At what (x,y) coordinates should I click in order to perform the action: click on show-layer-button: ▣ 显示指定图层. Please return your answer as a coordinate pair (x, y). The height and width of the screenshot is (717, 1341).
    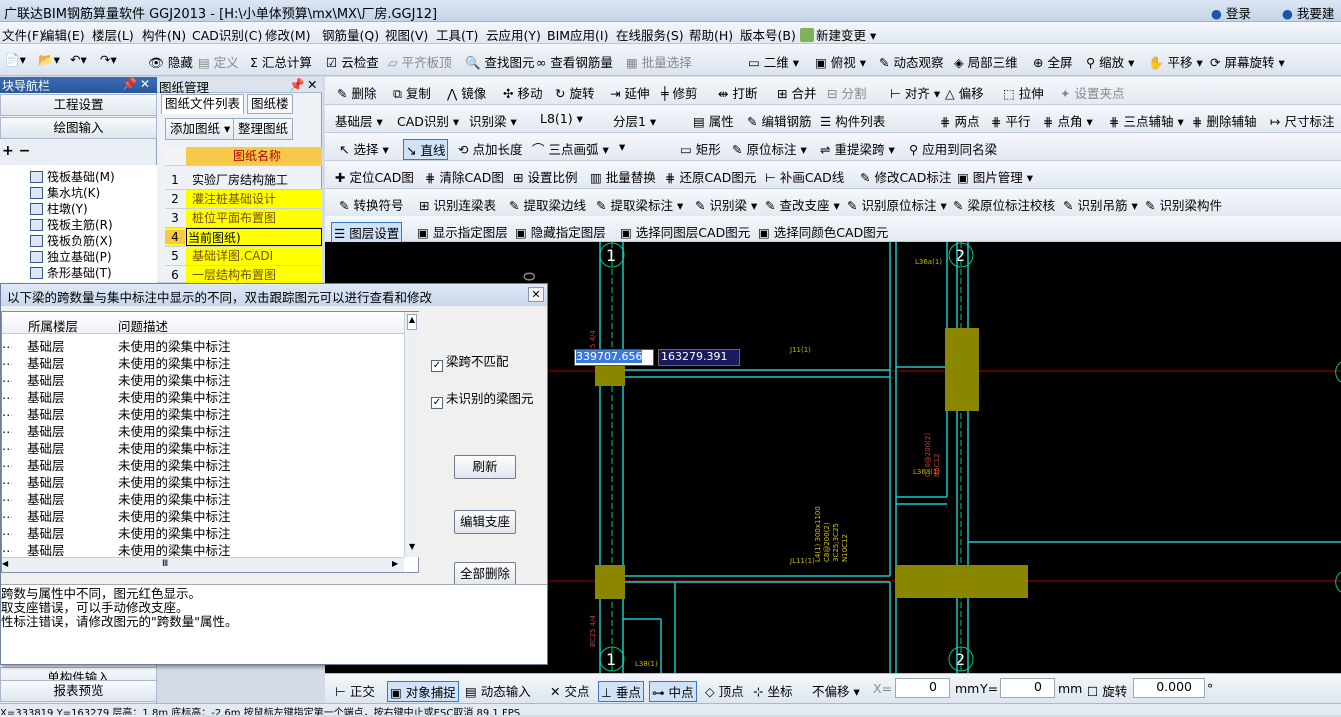
    Looking at the image, I should click on (462, 231).